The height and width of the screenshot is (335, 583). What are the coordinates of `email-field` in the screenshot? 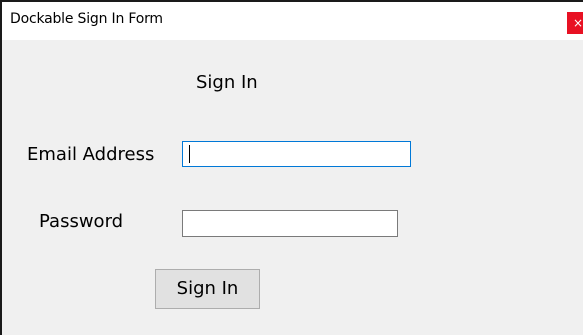 It's located at (296, 154).